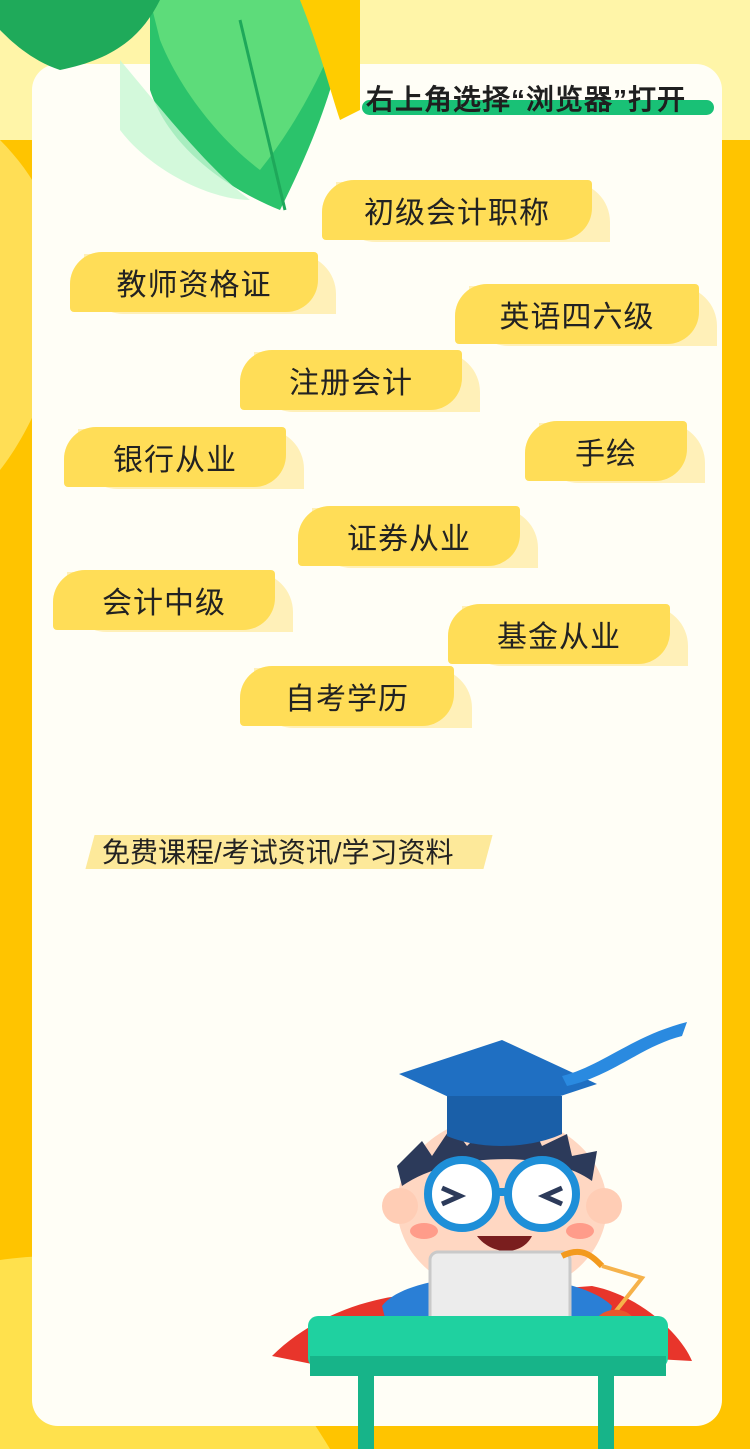  I want to click on tag-label: 注册会计, so click(351, 380).